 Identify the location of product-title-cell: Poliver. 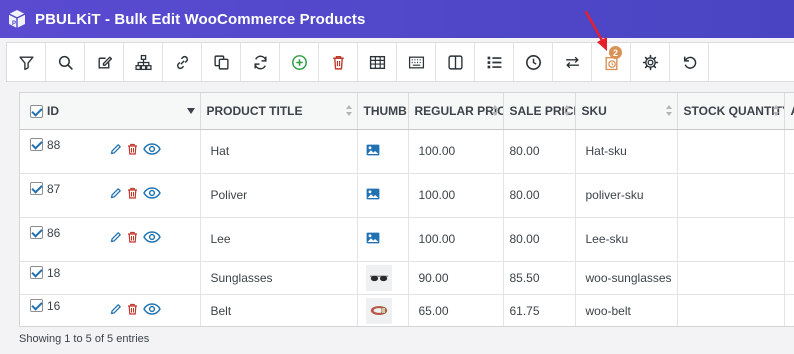
(279, 195).